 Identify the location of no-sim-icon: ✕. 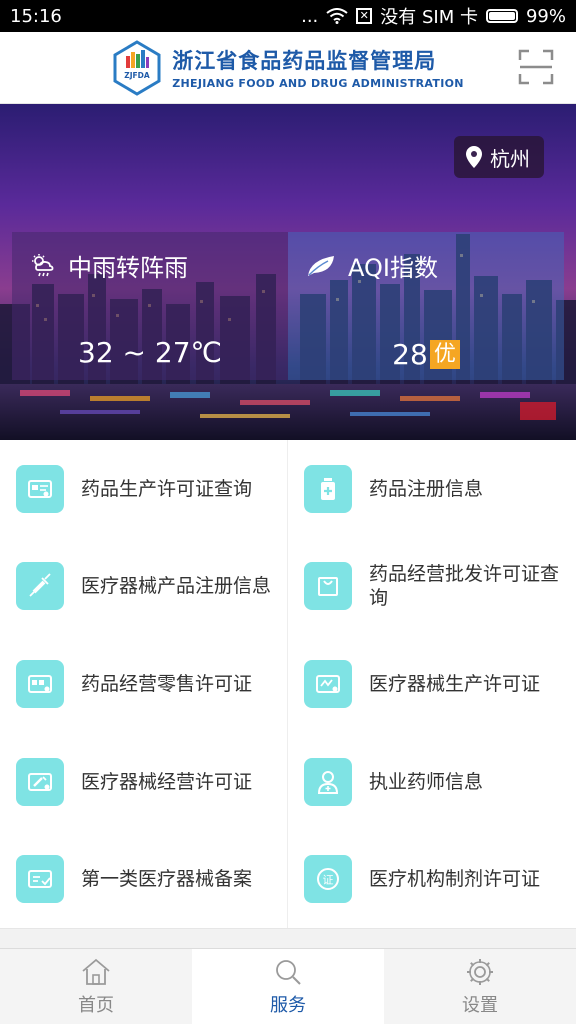
(364, 16).